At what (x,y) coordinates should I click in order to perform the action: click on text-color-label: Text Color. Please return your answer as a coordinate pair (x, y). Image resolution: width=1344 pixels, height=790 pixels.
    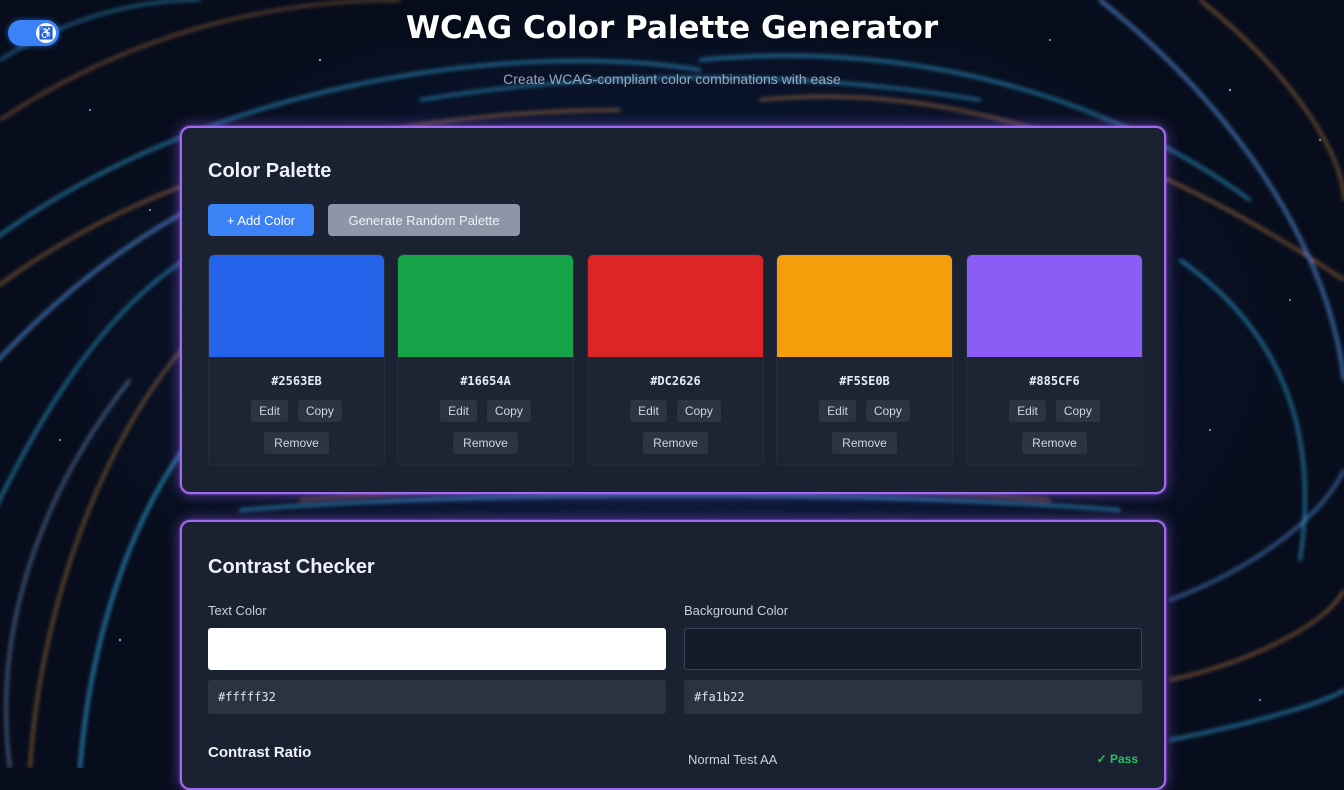
    Looking at the image, I should click on (237, 610).